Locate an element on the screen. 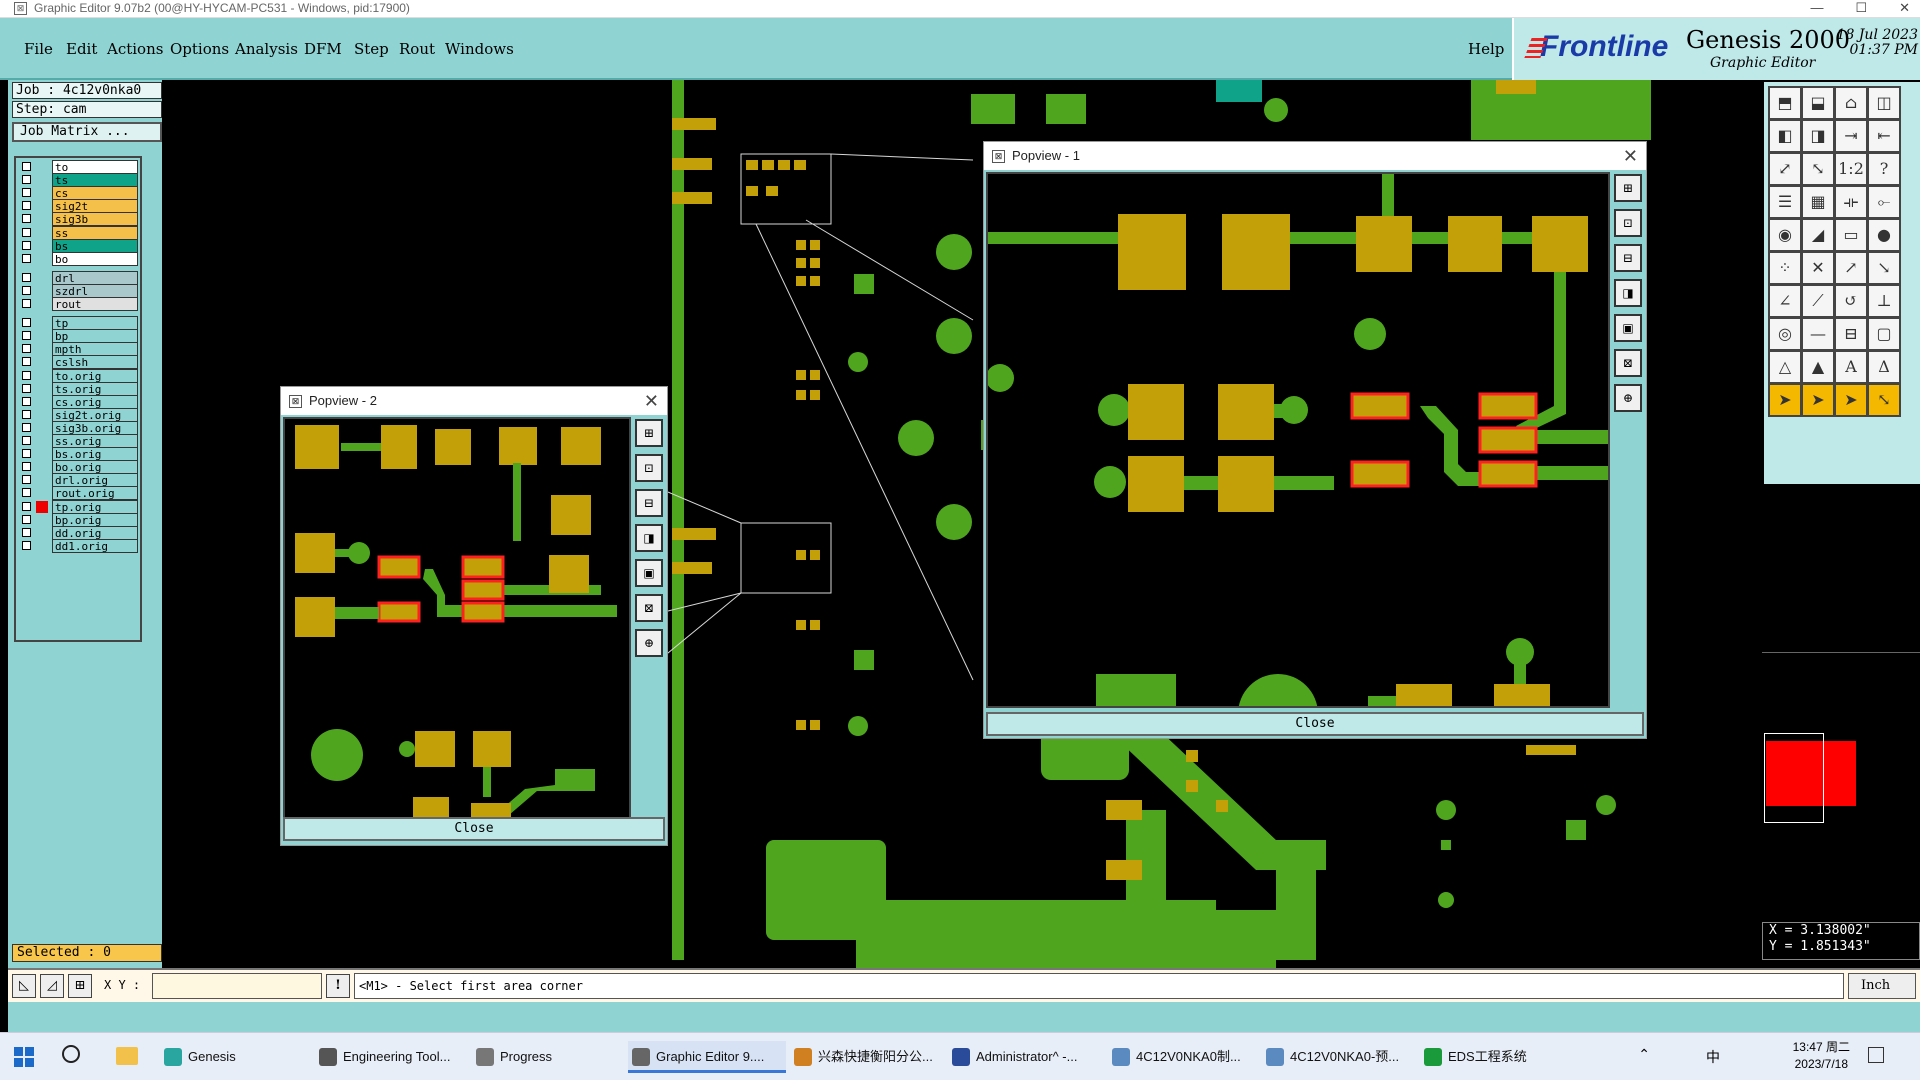  layer-row: sig2t is located at coordinates (78, 206).